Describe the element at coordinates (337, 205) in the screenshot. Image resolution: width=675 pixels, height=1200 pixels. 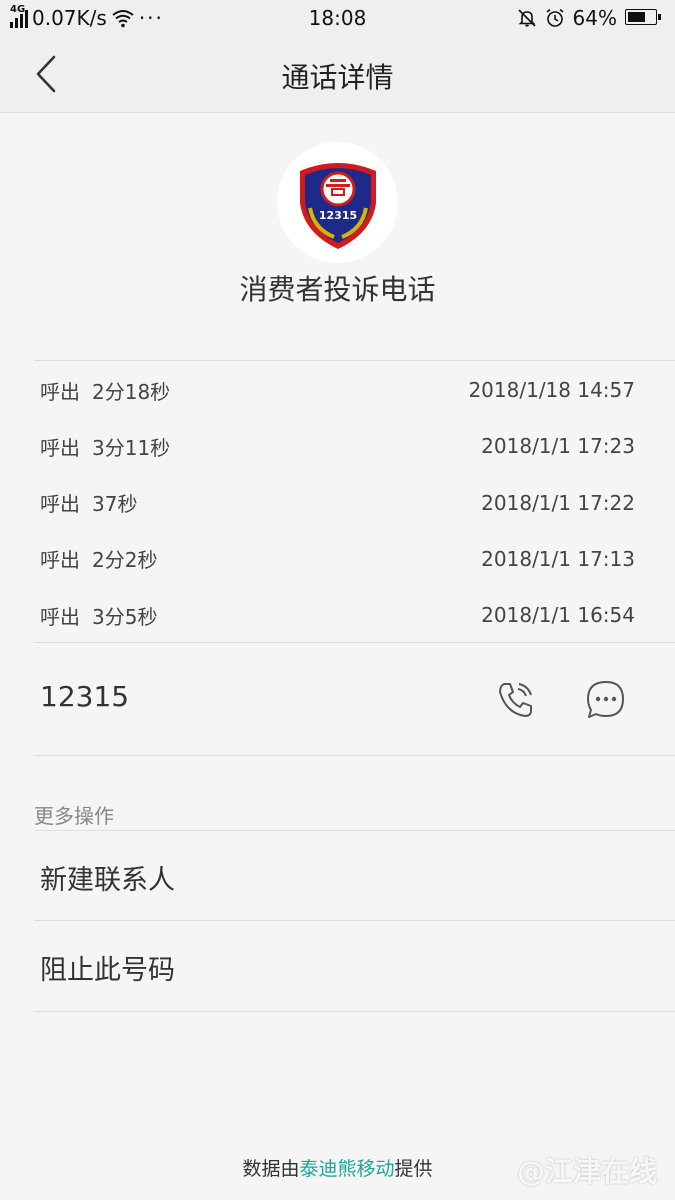
I see `consumer-badge-icon: 12315` at that location.